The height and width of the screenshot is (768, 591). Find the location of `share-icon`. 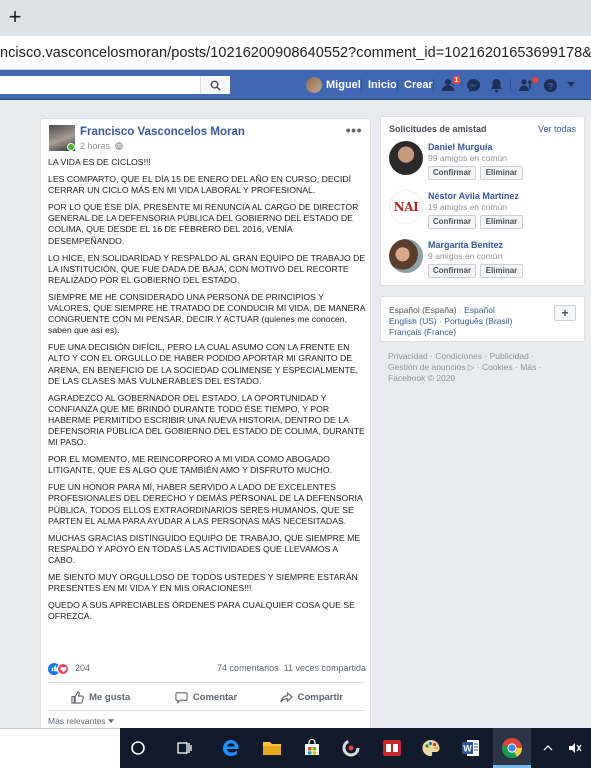

share-icon is located at coordinates (286, 696).